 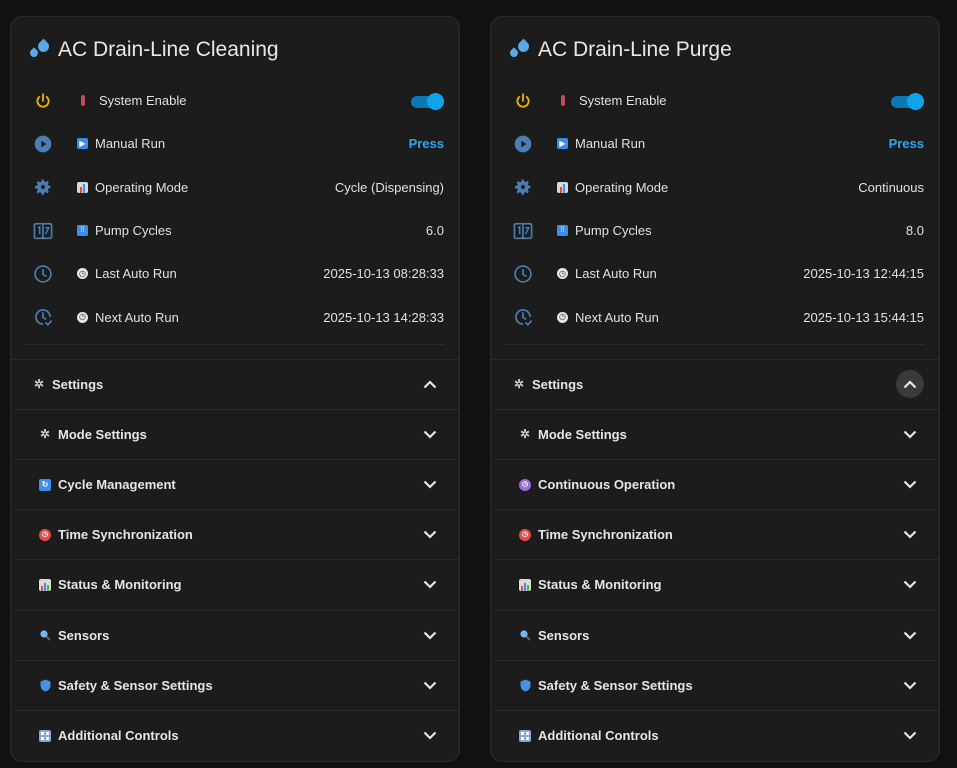 What do you see at coordinates (237, 483) in the screenshot?
I see `section-cycle-management: ↻ Cycle Management` at bounding box center [237, 483].